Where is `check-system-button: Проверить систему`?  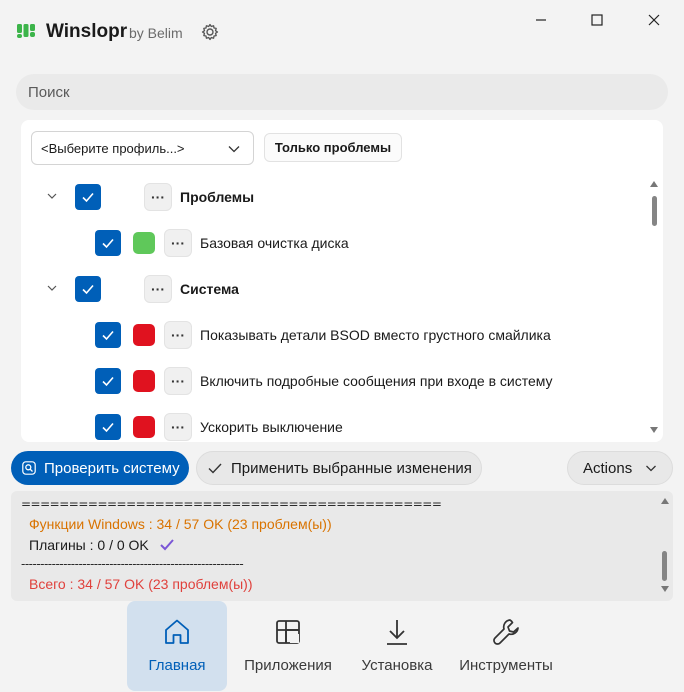 check-system-button: Проверить систему is located at coordinates (100, 468).